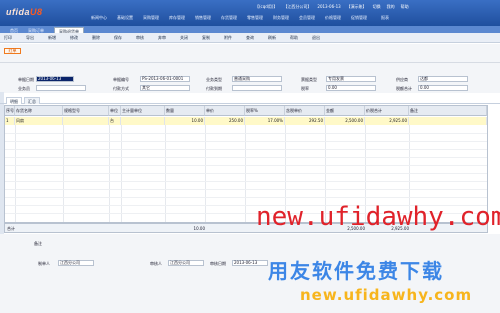 The image size is (500, 313). Describe the element at coordinates (387, 111) in the screenshot. I see `col-header-sum: 价税合计` at that location.